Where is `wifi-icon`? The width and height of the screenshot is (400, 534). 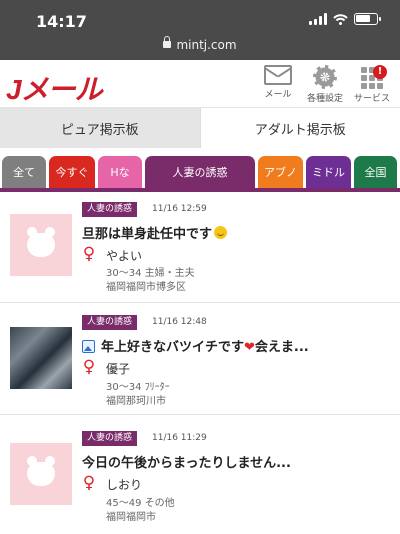
wifi-icon is located at coordinates (340, 19).